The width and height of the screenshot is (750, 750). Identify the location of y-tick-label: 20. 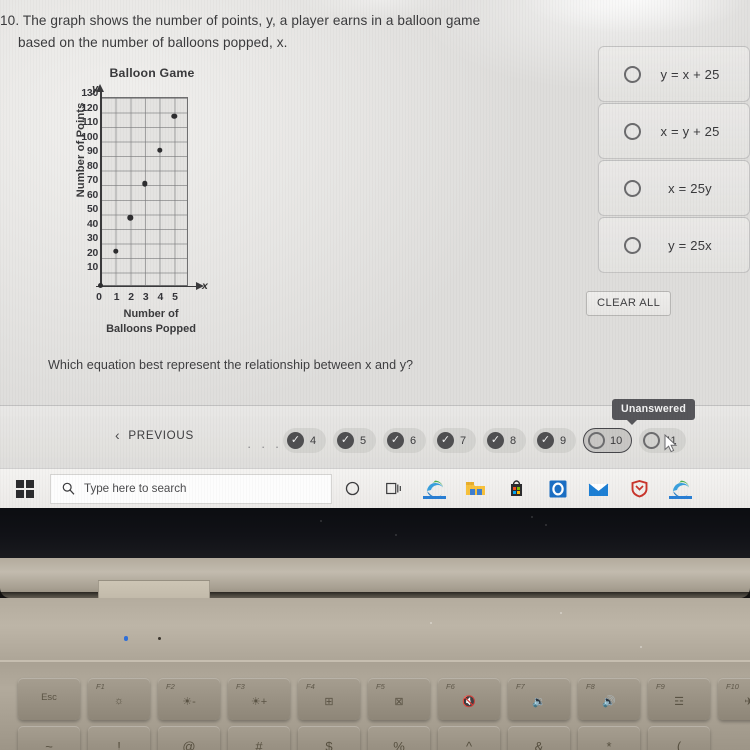
(92, 253).